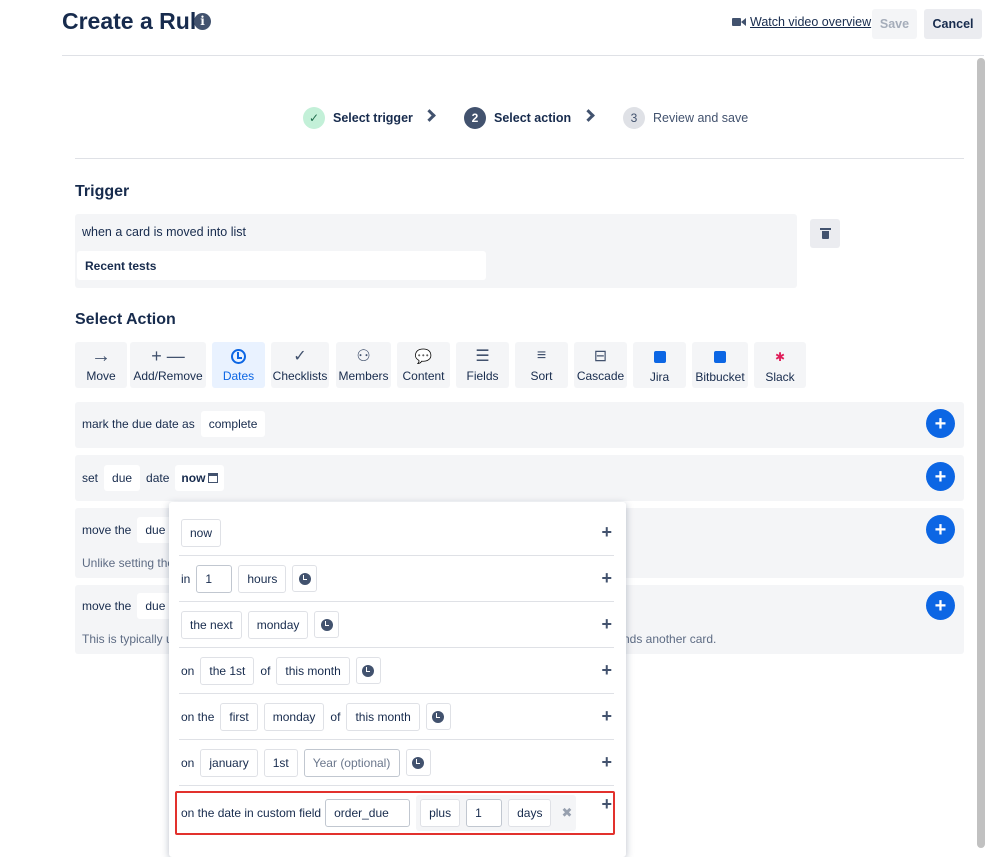 Image resolution: width=999 pixels, height=857 pixels. I want to click on step-select-action: 2 Select action, so click(517, 118).